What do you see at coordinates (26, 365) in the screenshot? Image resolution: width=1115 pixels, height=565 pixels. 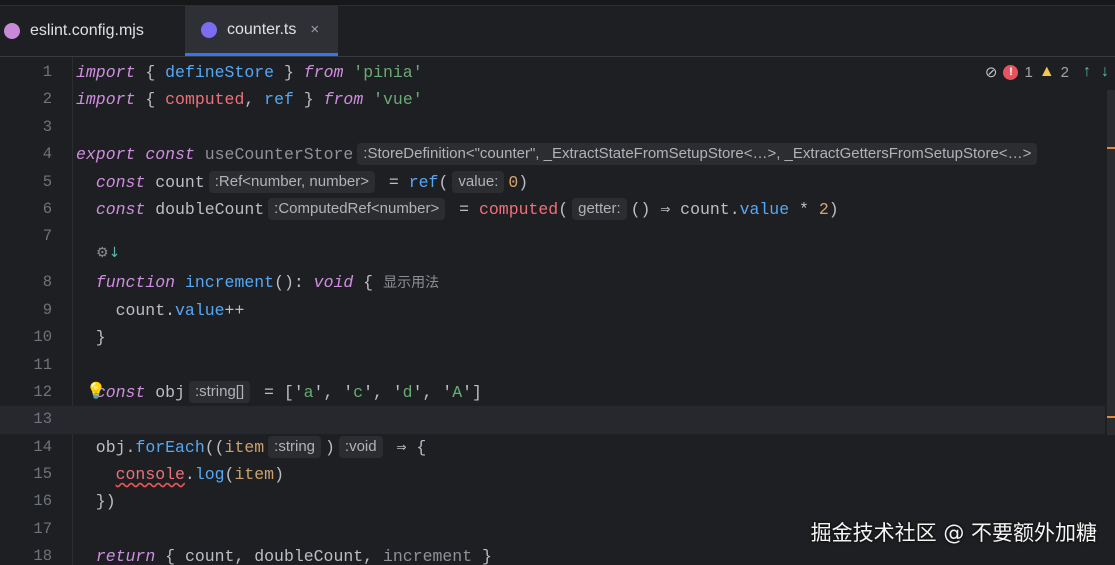 I see `line-number: 11` at bounding box center [26, 365].